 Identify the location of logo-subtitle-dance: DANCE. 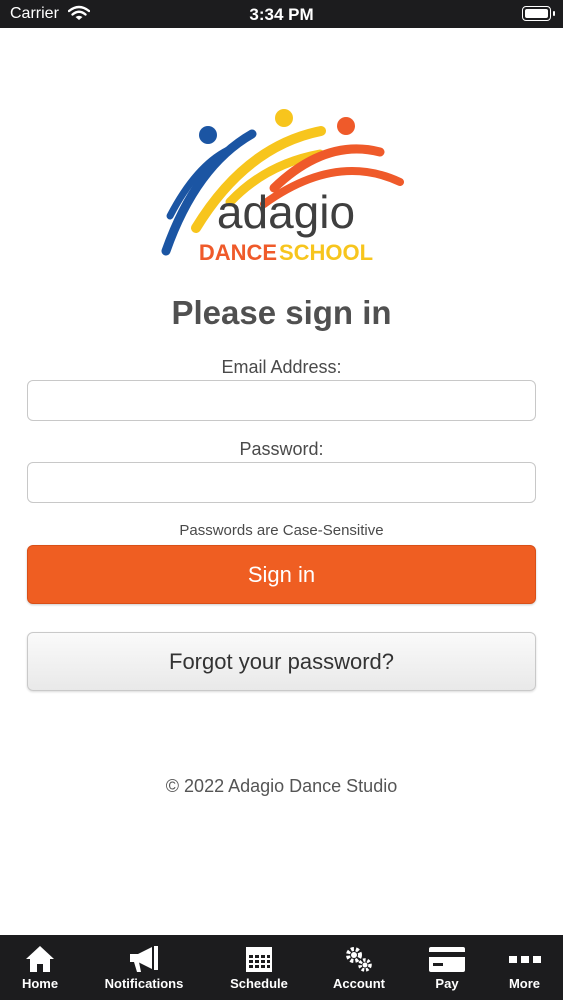
(238, 252).